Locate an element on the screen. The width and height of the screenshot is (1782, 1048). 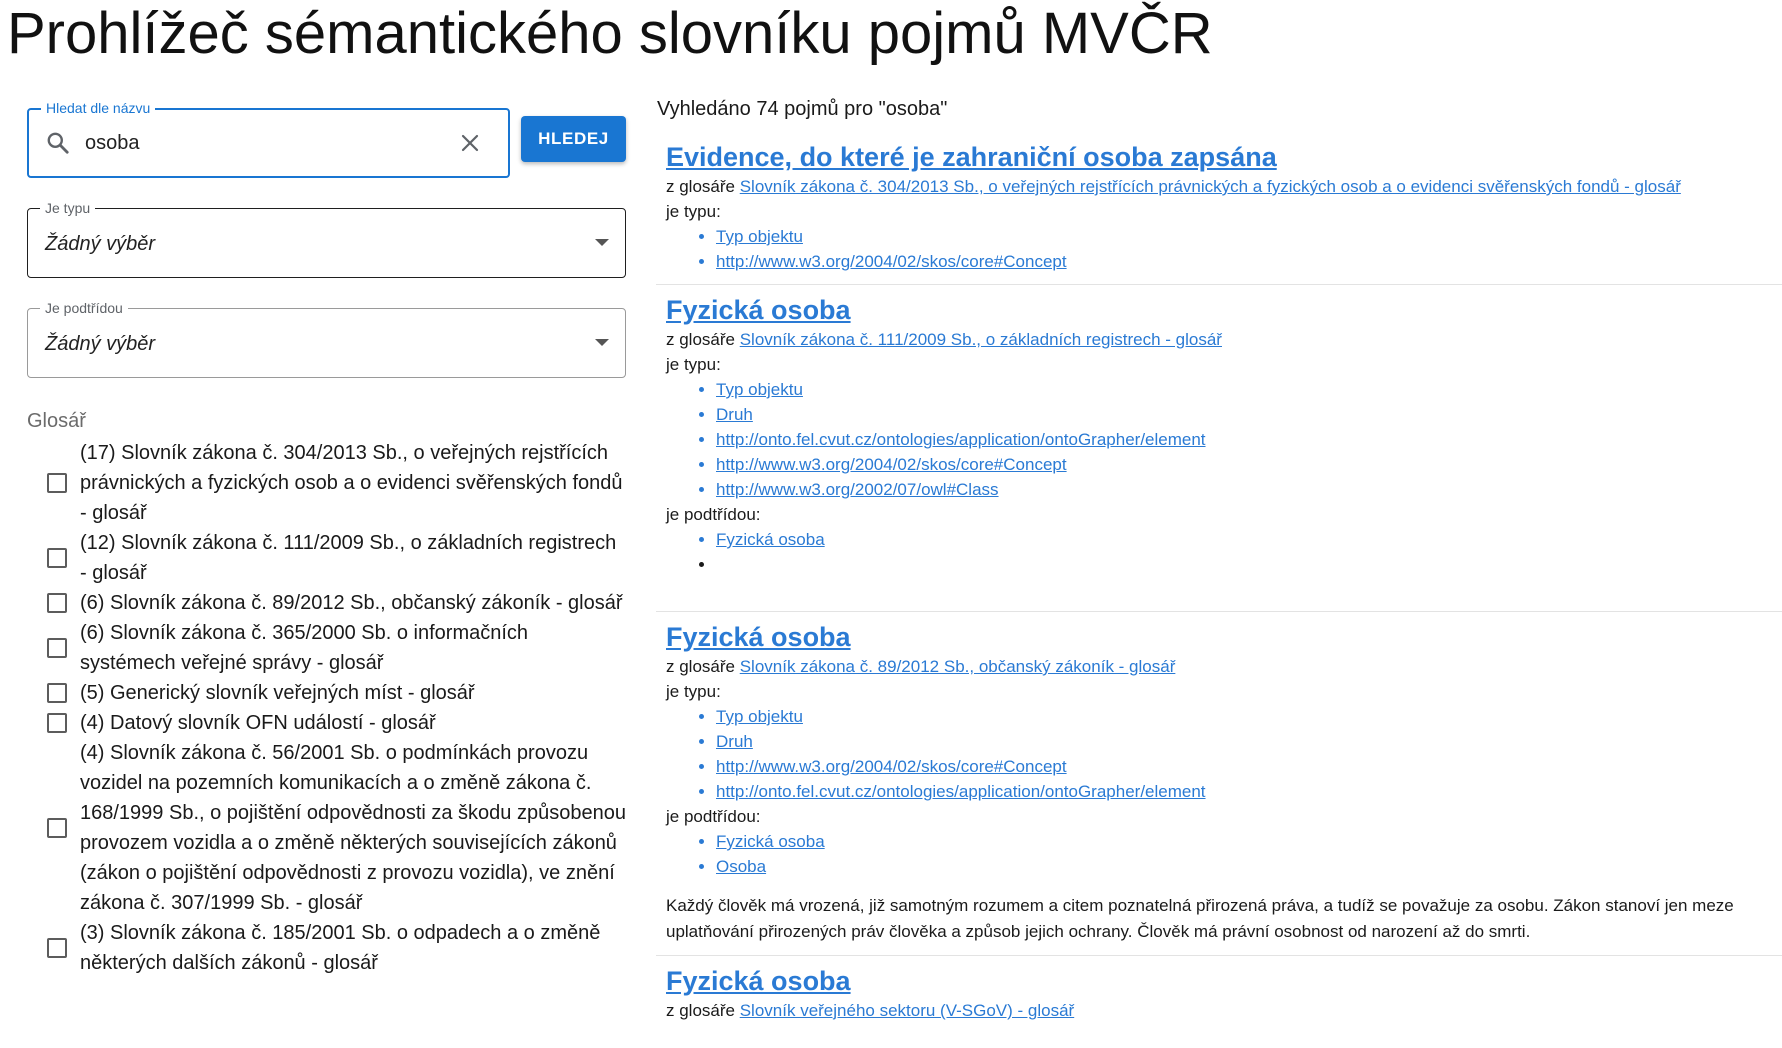
search-field-legend: Hledat dle názvu is located at coordinates (98, 108).